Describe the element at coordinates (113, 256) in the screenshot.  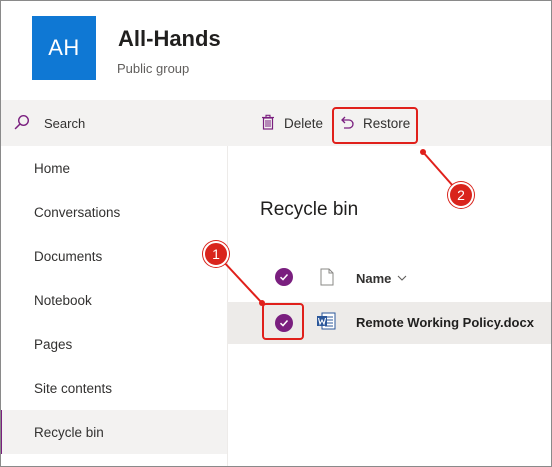
I see `nav-item-documents: Documents` at that location.